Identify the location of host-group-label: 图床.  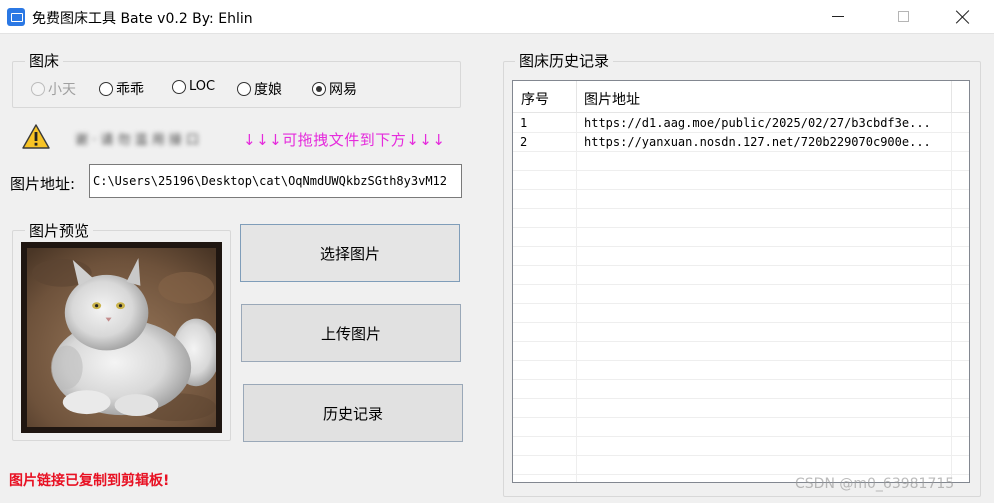
(44, 61).